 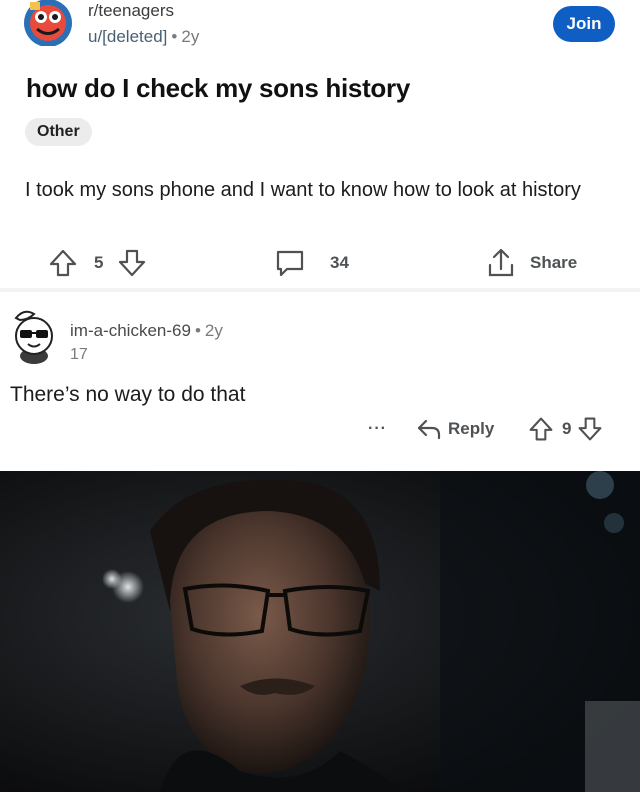 What do you see at coordinates (190, 36) in the screenshot?
I see `post-age: 2y` at bounding box center [190, 36].